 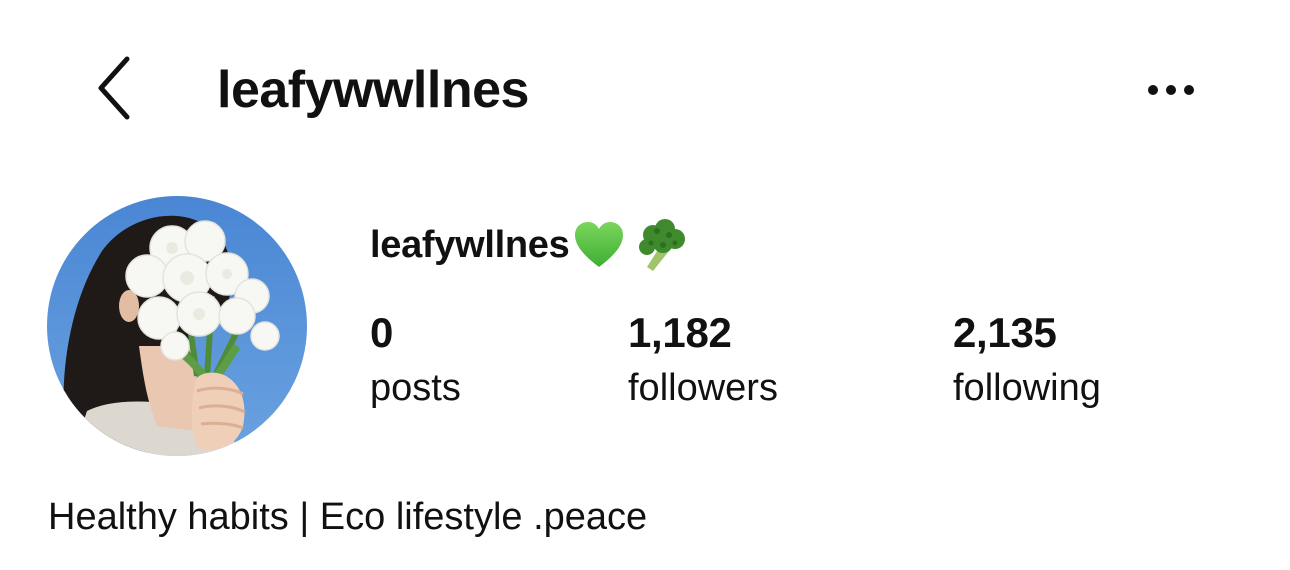 What do you see at coordinates (1005, 332) in the screenshot?
I see `following-count: 2,135` at bounding box center [1005, 332].